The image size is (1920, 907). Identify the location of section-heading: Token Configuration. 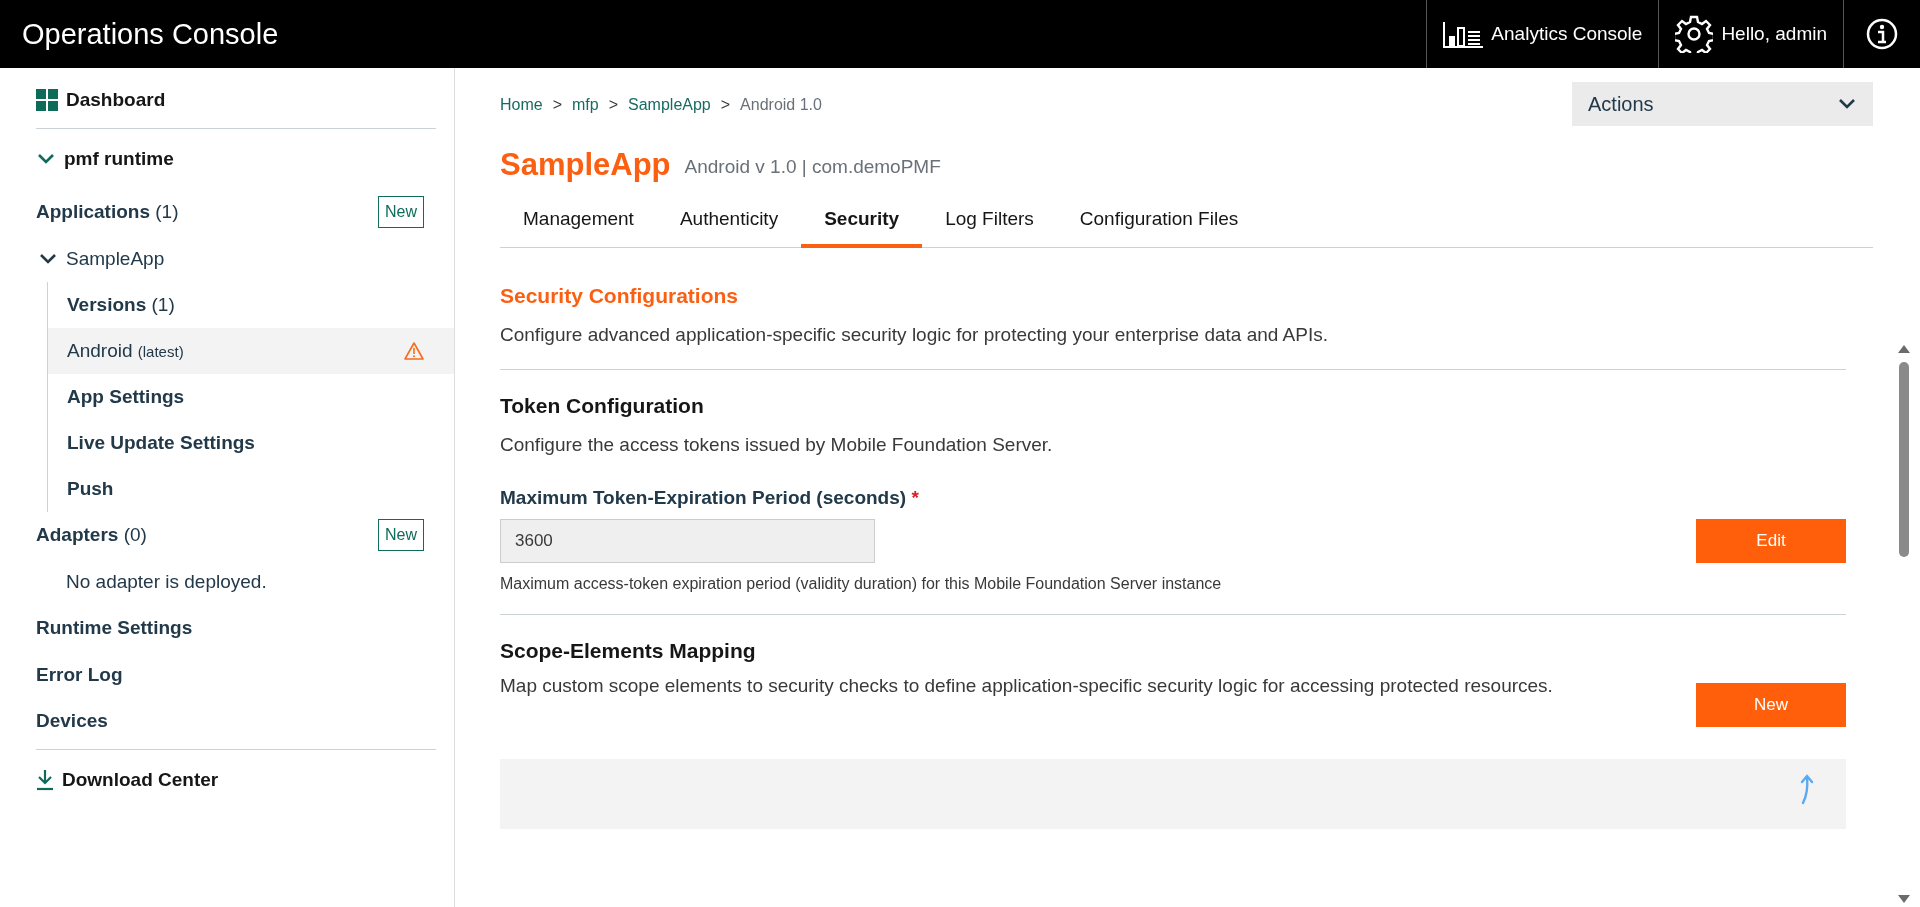
(602, 405).